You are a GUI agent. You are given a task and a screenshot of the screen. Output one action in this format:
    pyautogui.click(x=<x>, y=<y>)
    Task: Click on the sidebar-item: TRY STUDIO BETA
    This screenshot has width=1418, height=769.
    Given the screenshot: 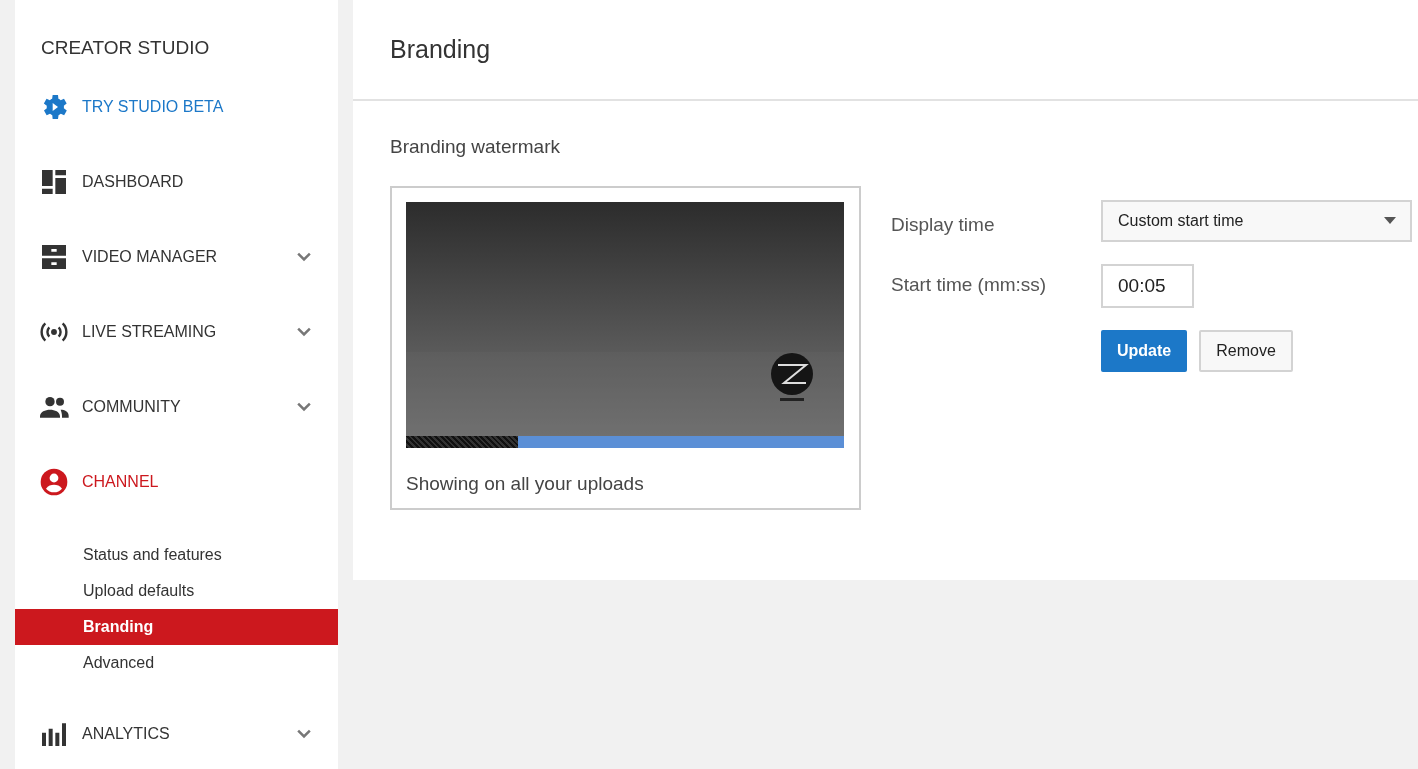 What is the action you would take?
    pyautogui.click(x=176, y=106)
    